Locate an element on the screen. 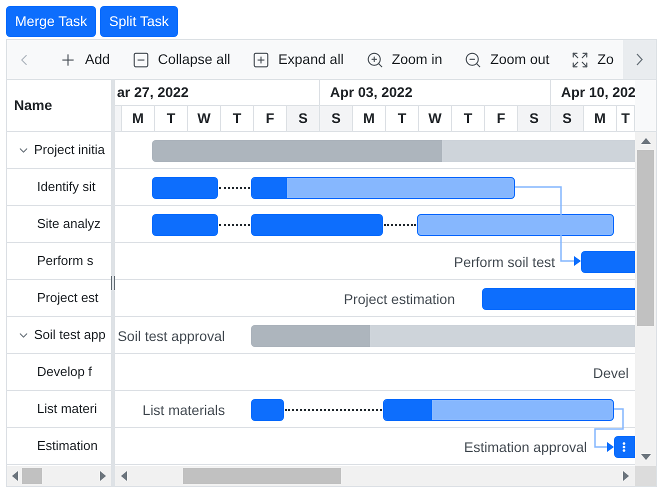  zoom-in-icon is located at coordinates (375, 59).